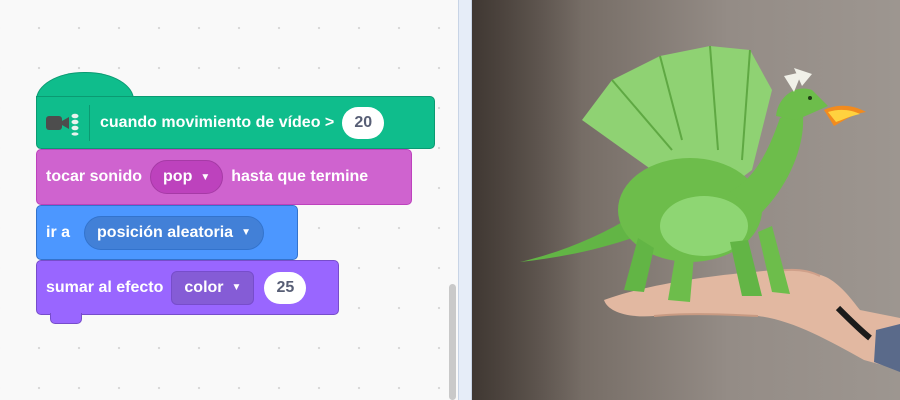 Image resolution: width=900 pixels, height=400 pixels. What do you see at coordinates (67, 122) in the screenshot?
I see `video-sensing-icon` at bounding box center [67, 122].